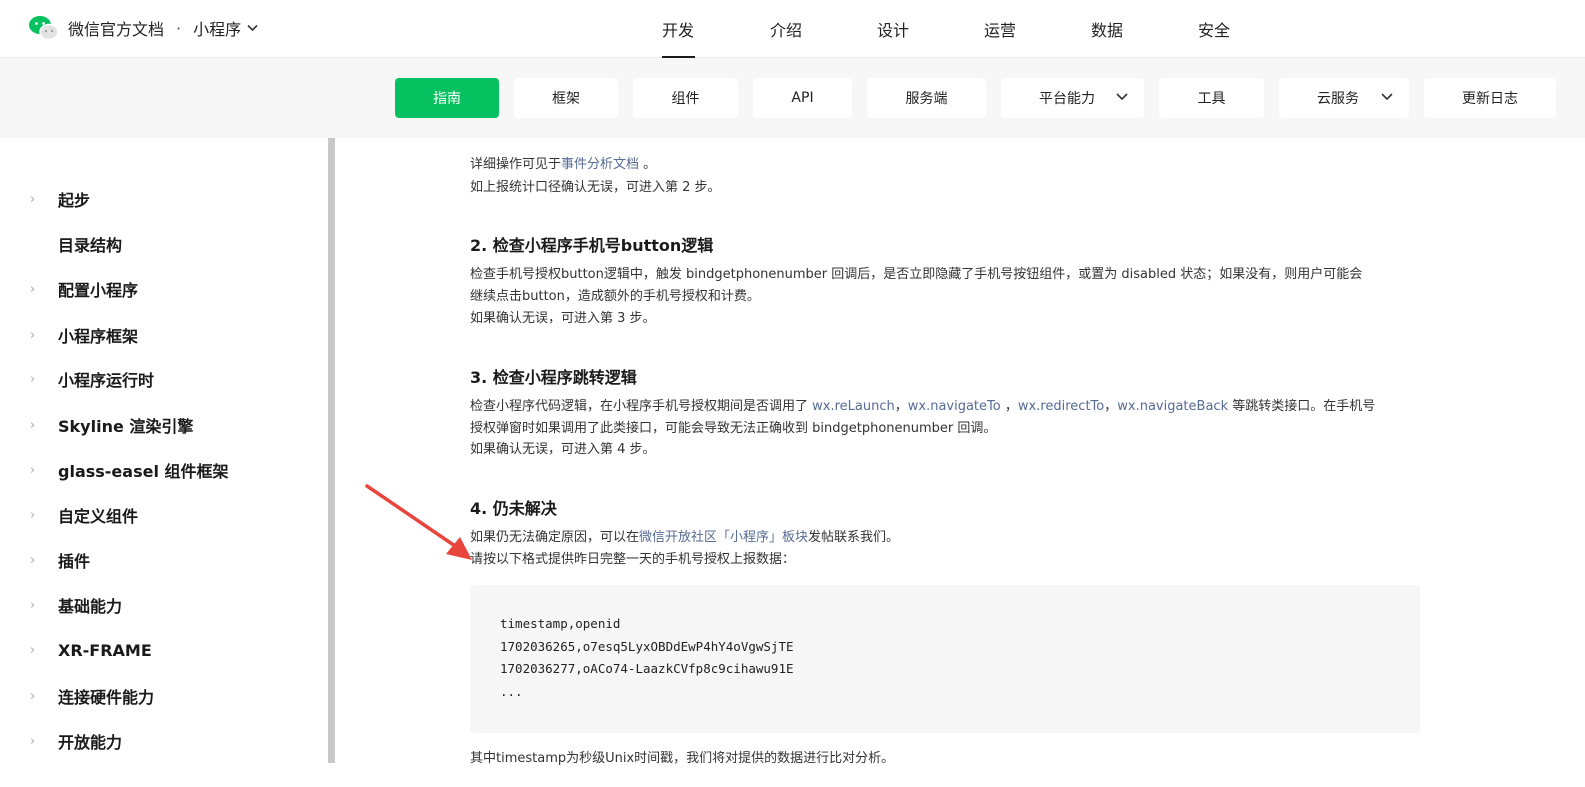  I want to click on sidebar-item-runtime: › 小程序运行时, so click(92, 379).